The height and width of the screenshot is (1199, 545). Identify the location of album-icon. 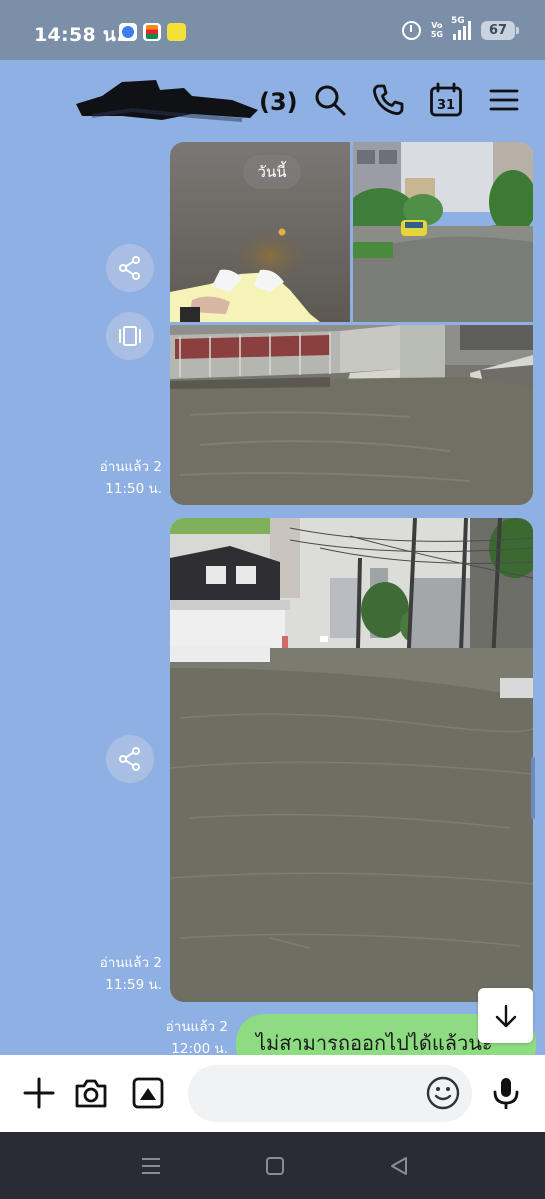
(130, 336).